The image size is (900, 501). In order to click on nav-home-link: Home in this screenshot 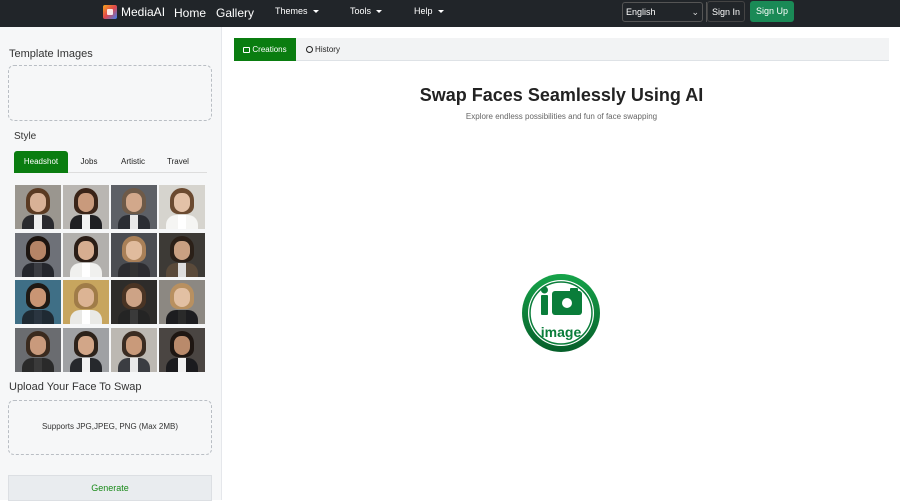, I will do `click(190, 13)`.